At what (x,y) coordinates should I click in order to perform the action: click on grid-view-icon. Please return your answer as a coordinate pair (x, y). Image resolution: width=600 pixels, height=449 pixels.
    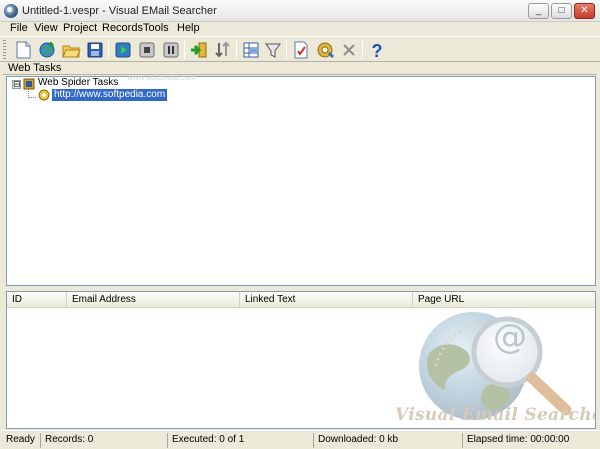
    Looking at the image, I should click on (251, 50).